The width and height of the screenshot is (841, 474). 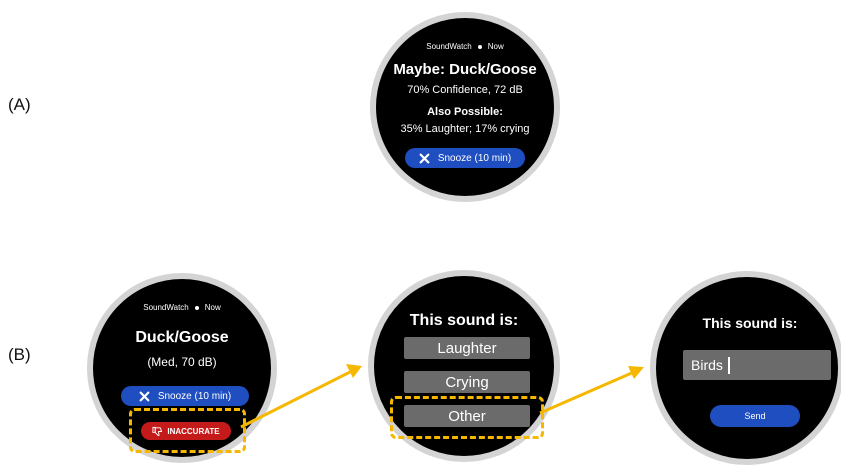 What do you see at coordinates (442, 396) in the screenshot?
I see `flow-arrows` at bounding box center [442, 396].